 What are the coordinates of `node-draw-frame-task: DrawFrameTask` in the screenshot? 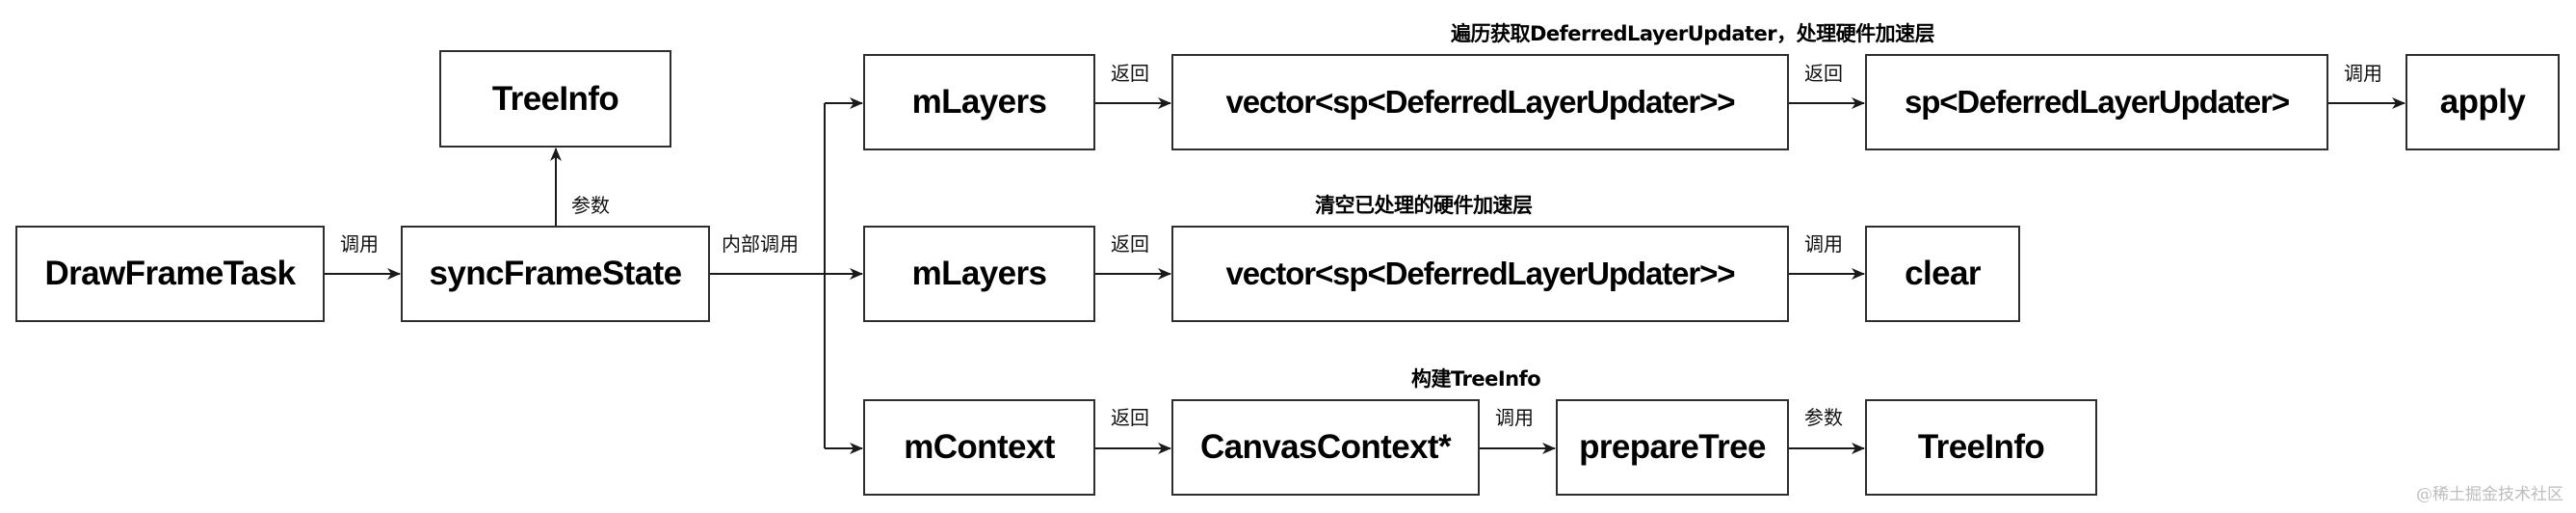 It's located at (170, 274).